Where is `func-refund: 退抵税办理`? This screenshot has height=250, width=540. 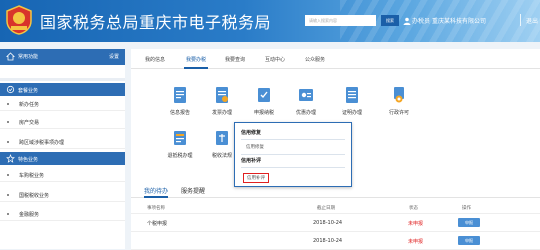
func-refund: 退抵税办理 is located at coordinates (180, 144).